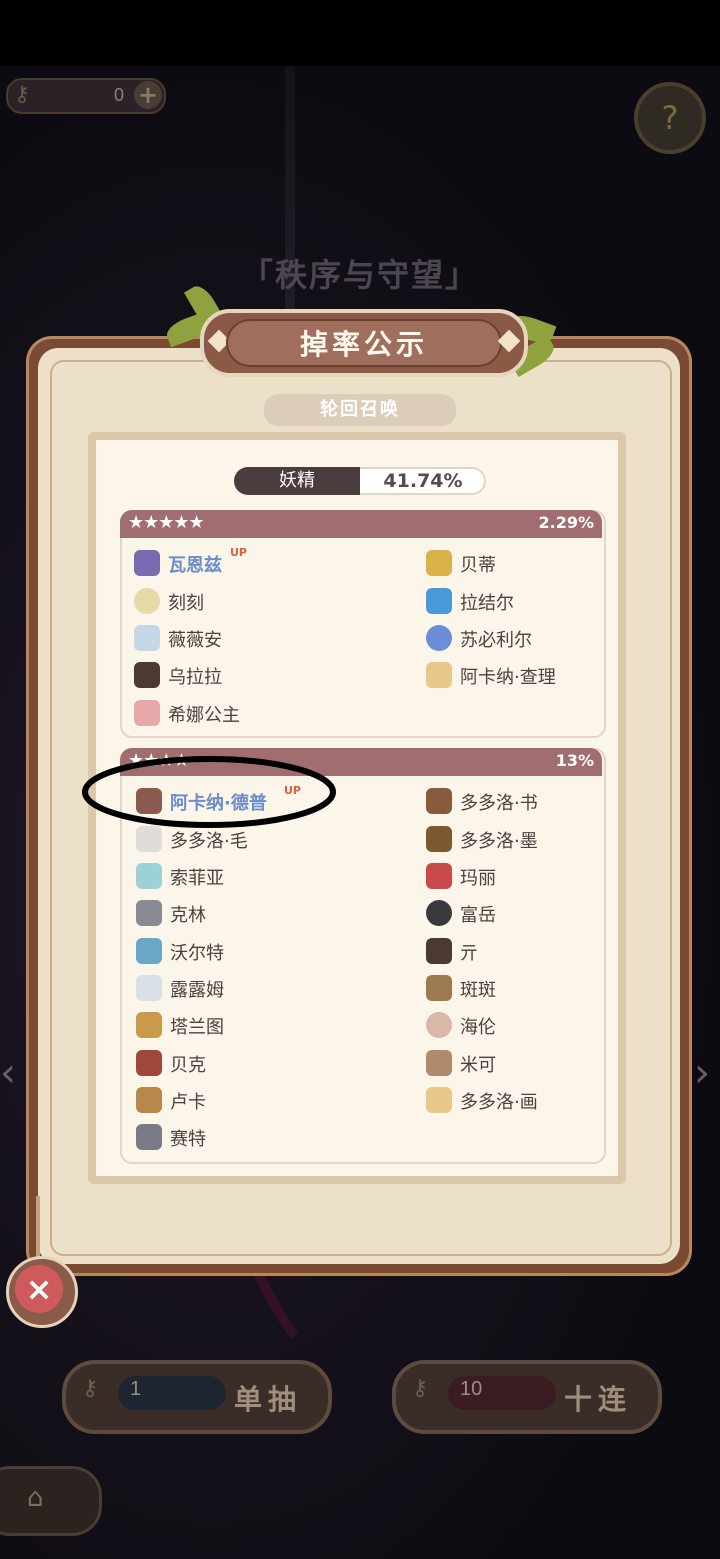 This screenshot has height=1559, width=720. What do you see at coordinates (496, 640) in the screenshot?
I see `item-name: 苏必利尔` at bounding box center [496, 640].